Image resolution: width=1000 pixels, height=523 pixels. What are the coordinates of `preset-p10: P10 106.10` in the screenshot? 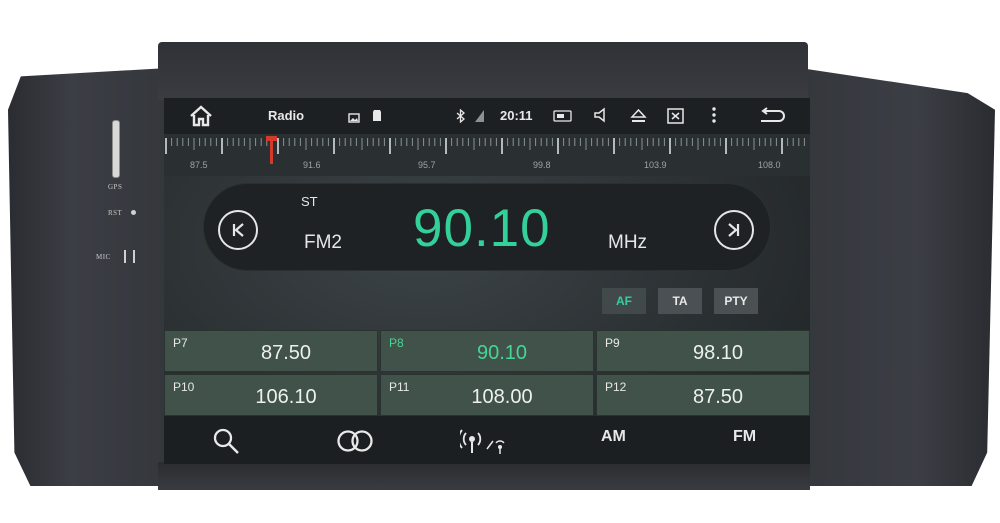 It's located at (271, 395).